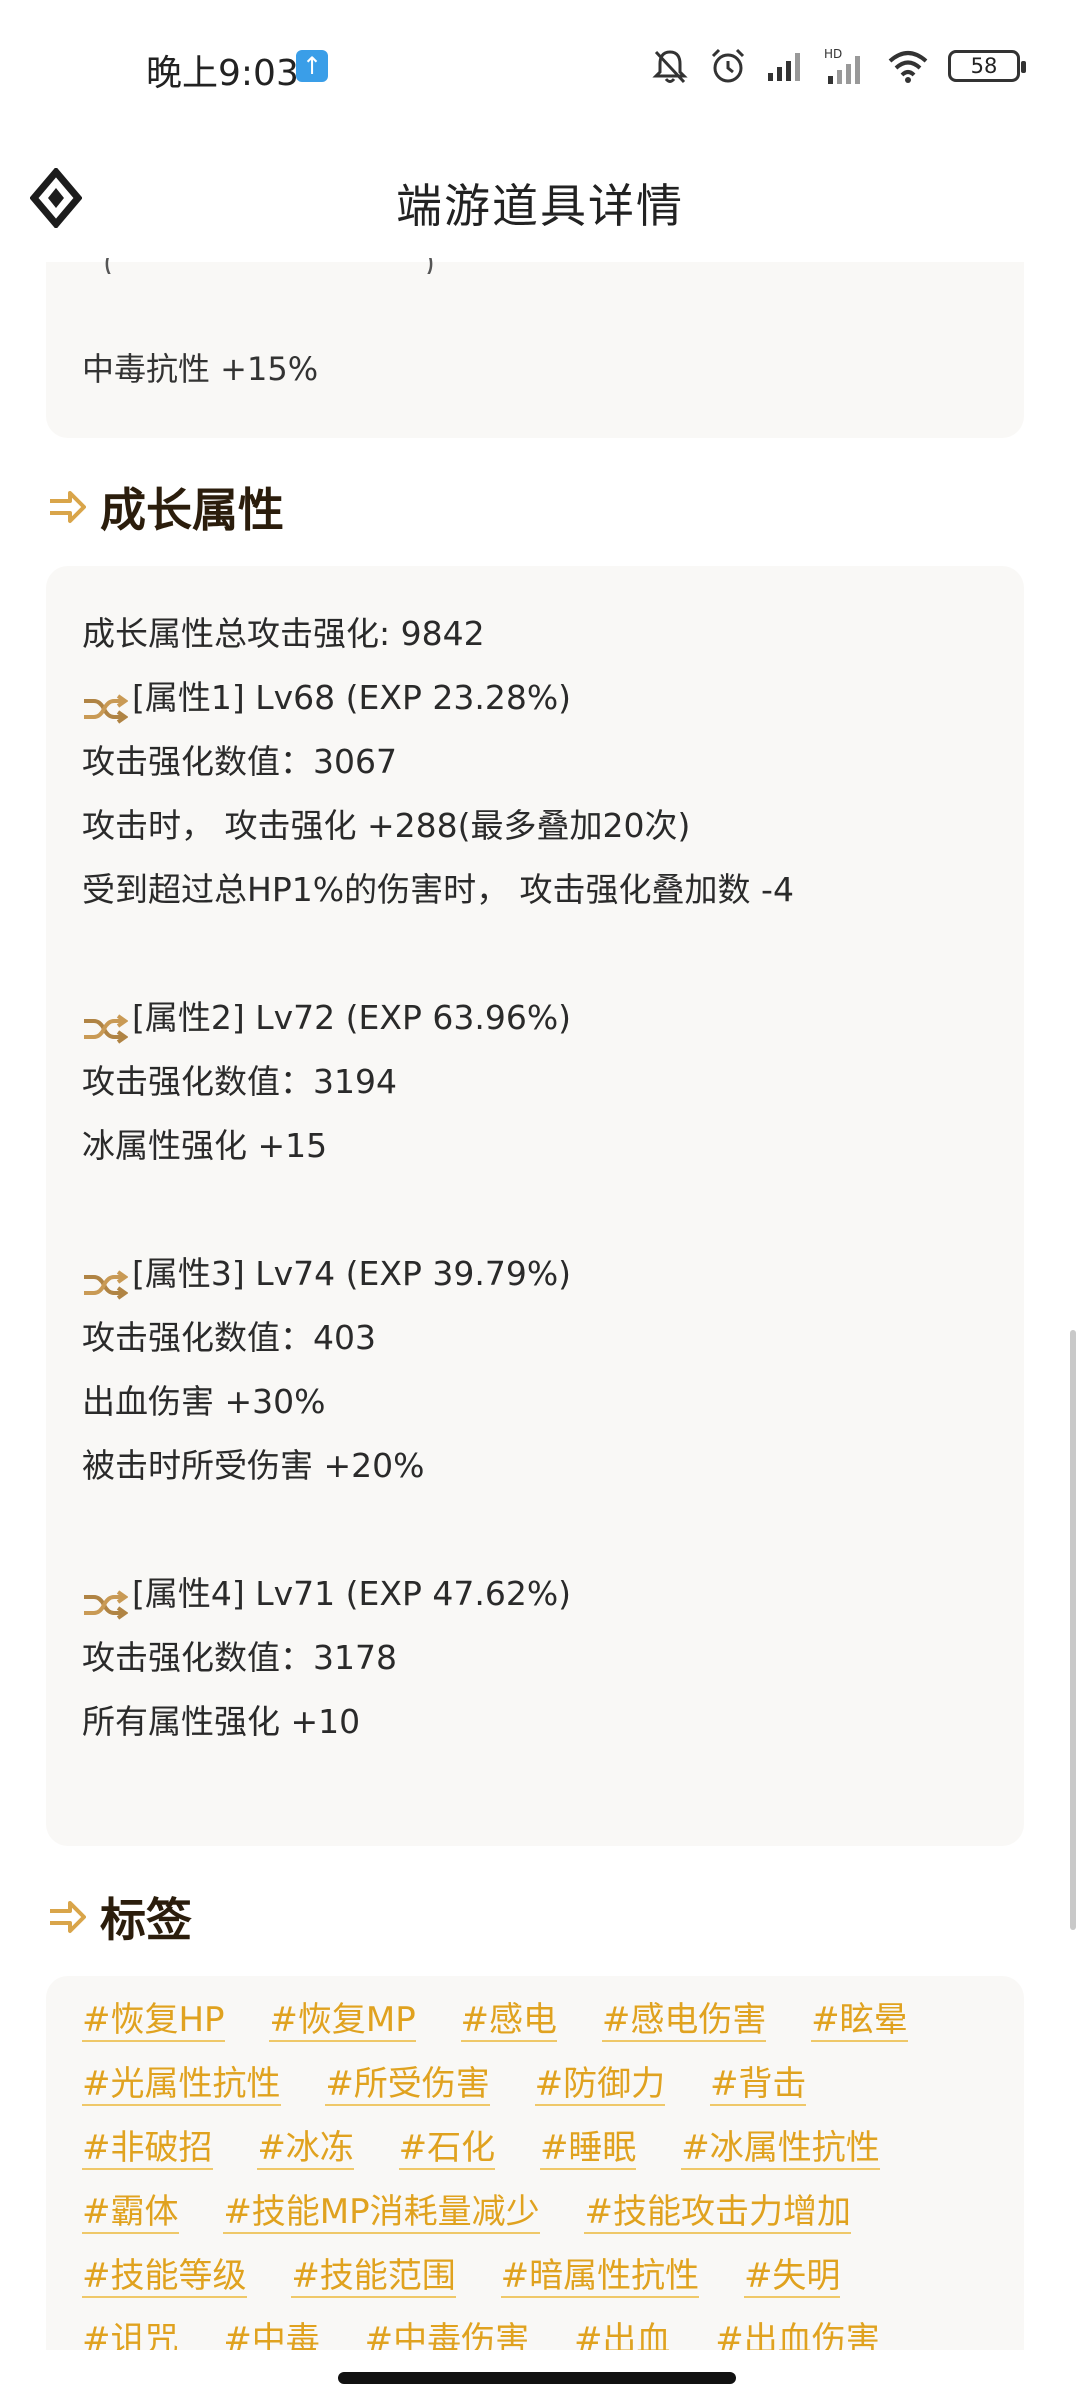  Describe the element at coordinates (842, 65) in the screenshot. I see `hd-signal-icon: HD` at that location.